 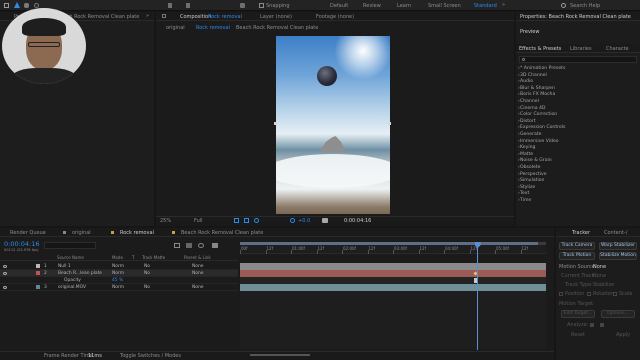 I want to click on col-track-matte: Track Matte, so click(x=153, y=257).